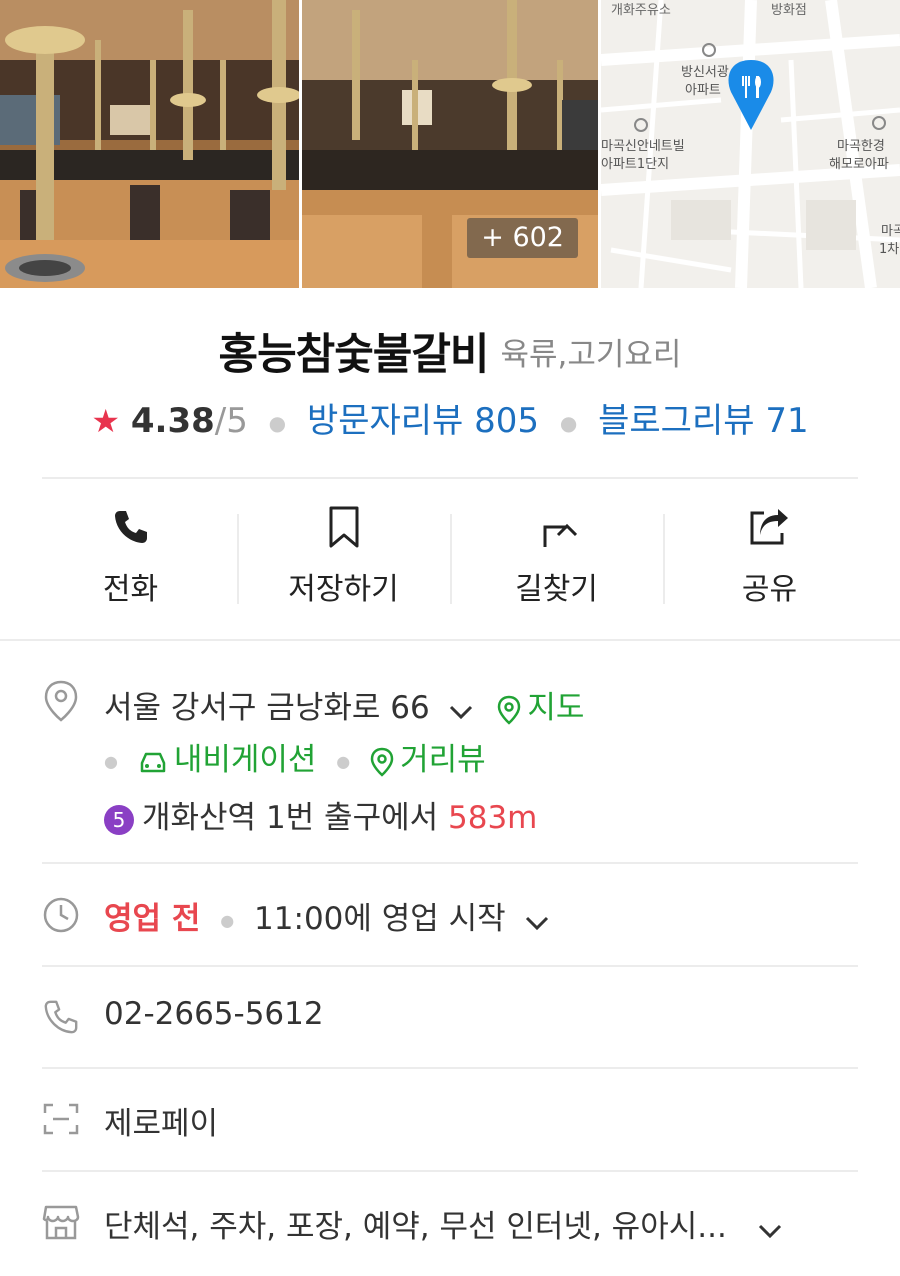 The image size is (900, 1276). What do you see at coordinates (382, 762) in the screenshot?
I see `street-view-pin-icon` at bounding box center [382, 762].